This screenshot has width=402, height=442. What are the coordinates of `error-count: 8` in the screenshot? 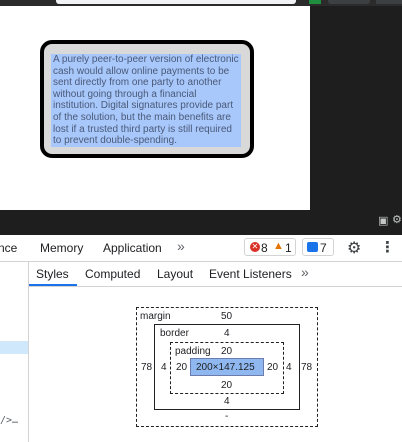 It's located at (264, 248).